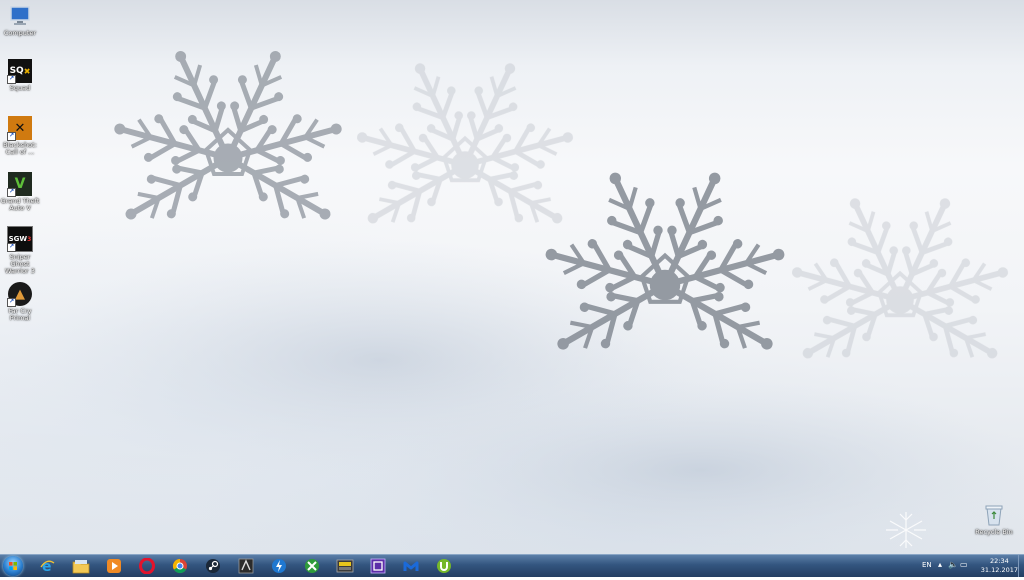 The height and width of the screenshot is (580, 1024). What do you see at coordinates (114, 566) in the screenshot?
I see `media-player-icon` at bounding box center [114, 566].